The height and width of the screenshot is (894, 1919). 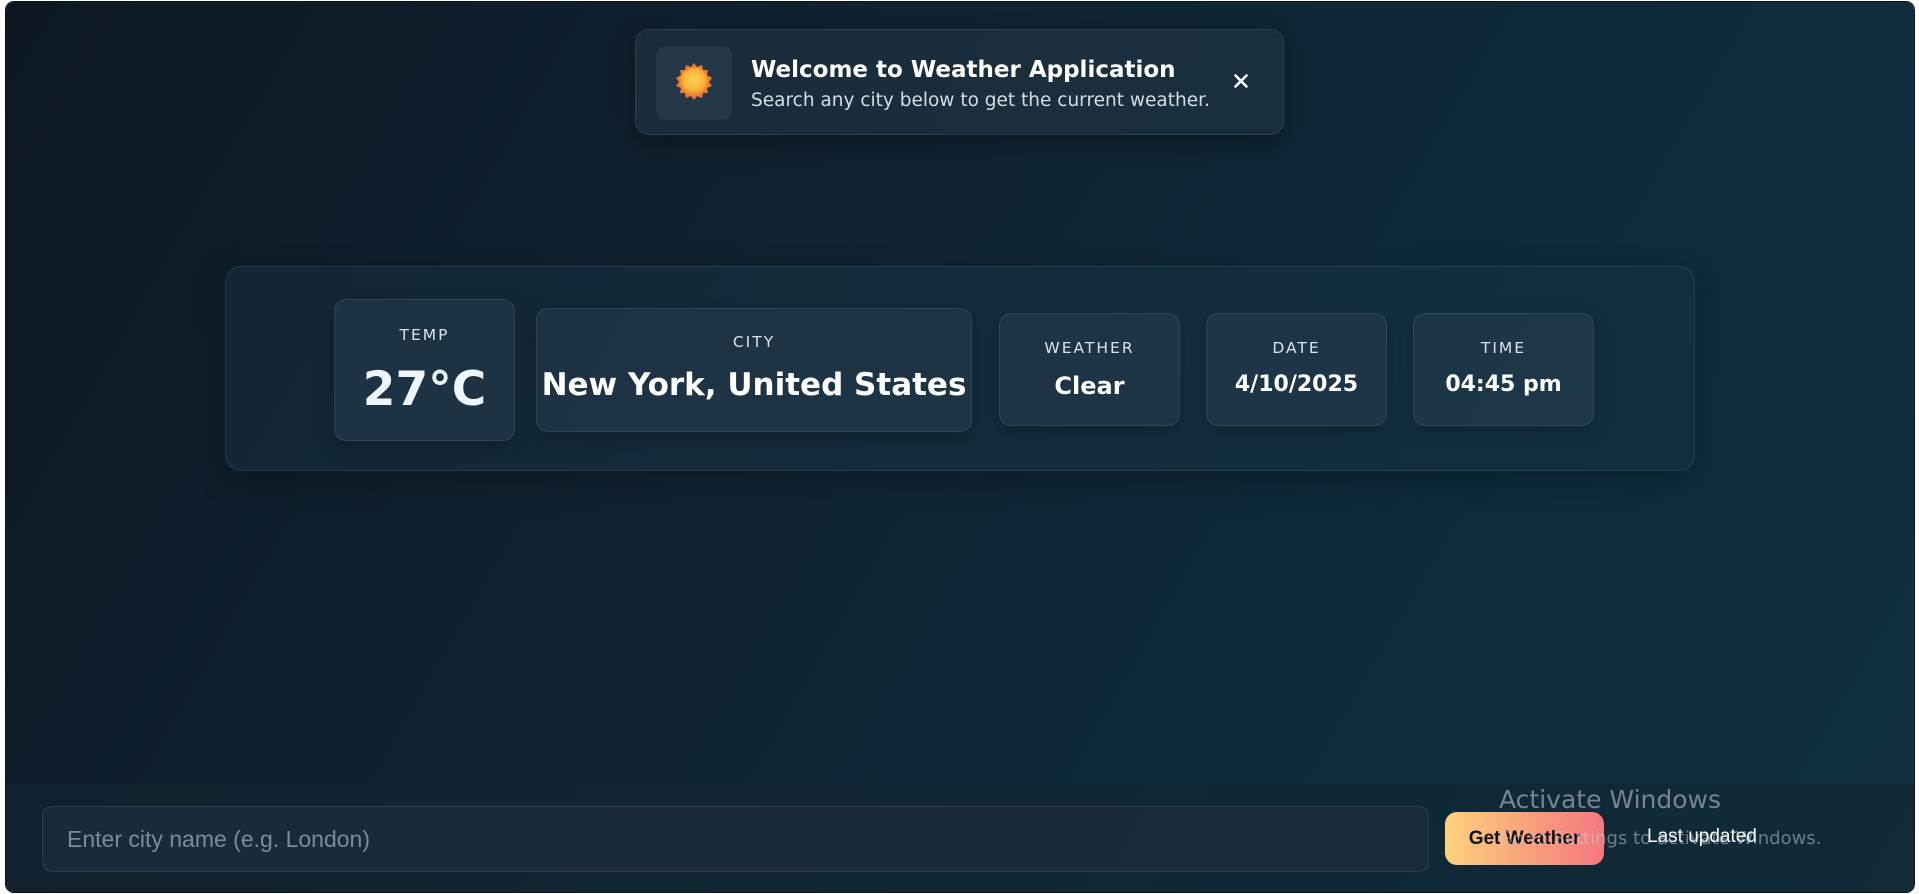 I want to click on weather-value: Clear, so click(x=1089, y=386).